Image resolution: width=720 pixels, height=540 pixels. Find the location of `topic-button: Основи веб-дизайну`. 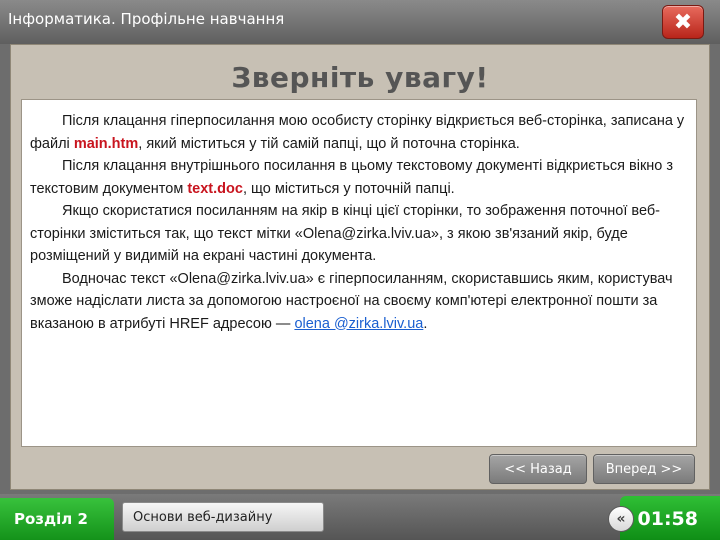

topic-button: Основи веб-дизайну is located at coordinates (223, 517).